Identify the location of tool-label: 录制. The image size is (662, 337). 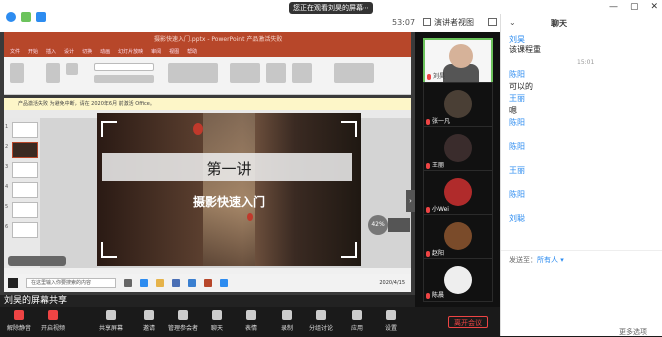
(286, 328).